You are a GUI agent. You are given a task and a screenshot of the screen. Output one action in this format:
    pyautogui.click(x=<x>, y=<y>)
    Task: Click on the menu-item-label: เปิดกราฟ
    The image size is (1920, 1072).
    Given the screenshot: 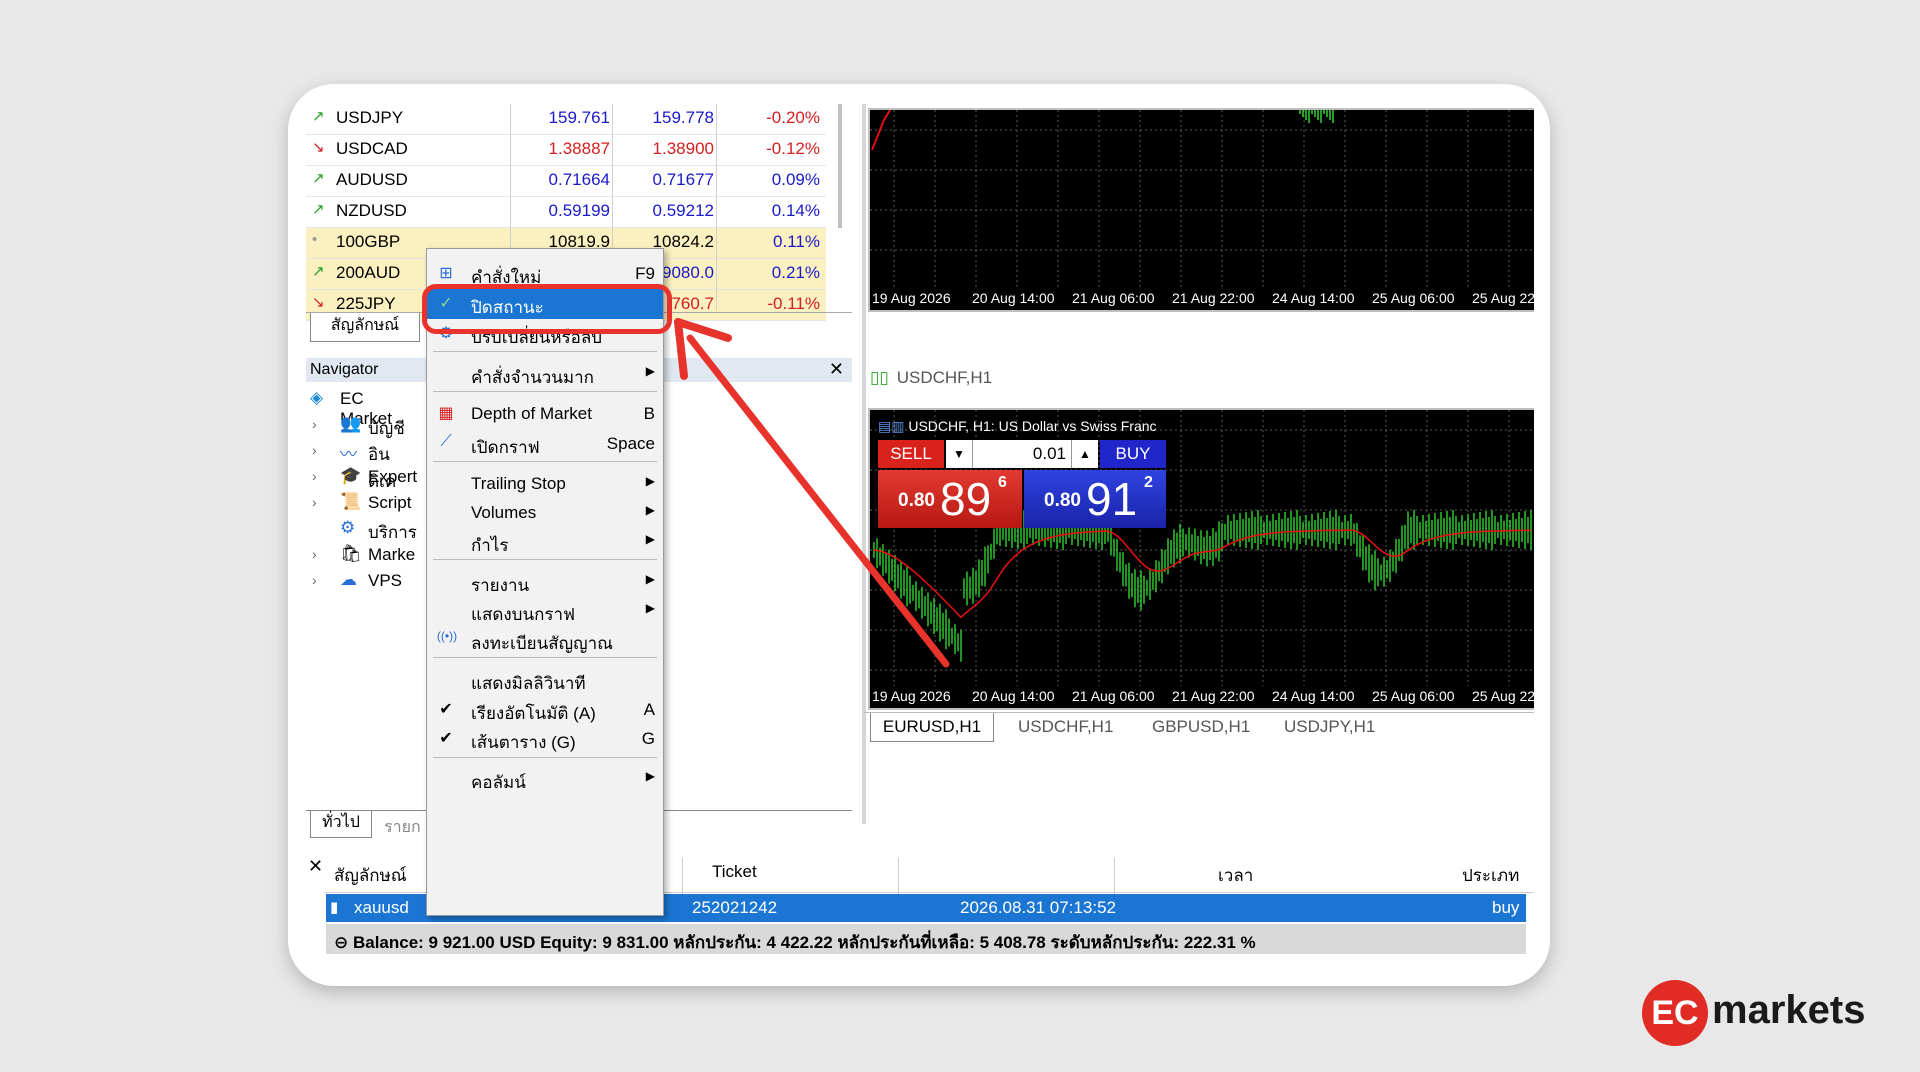 What is the action you would take?
    pyautogui.click(x=505, y=447)
    